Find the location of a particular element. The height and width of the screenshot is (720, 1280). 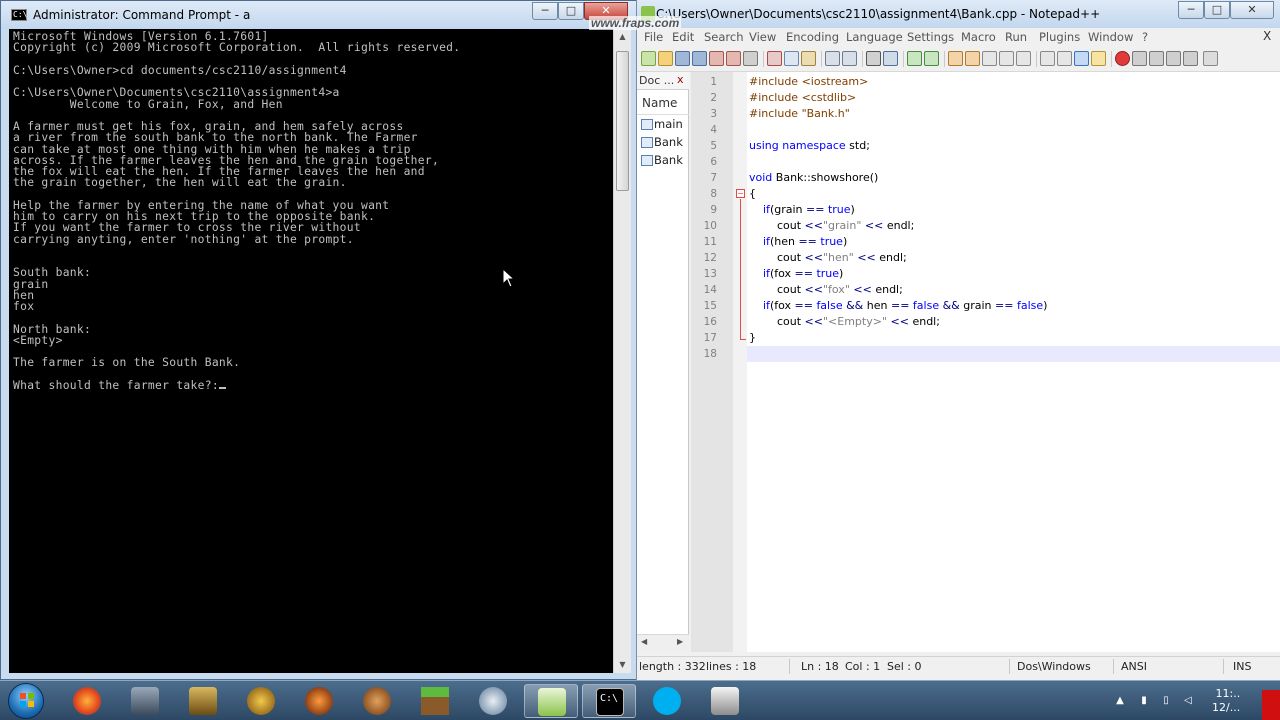

code-line: if(grain == true) is located at coordinates (1013, 210).